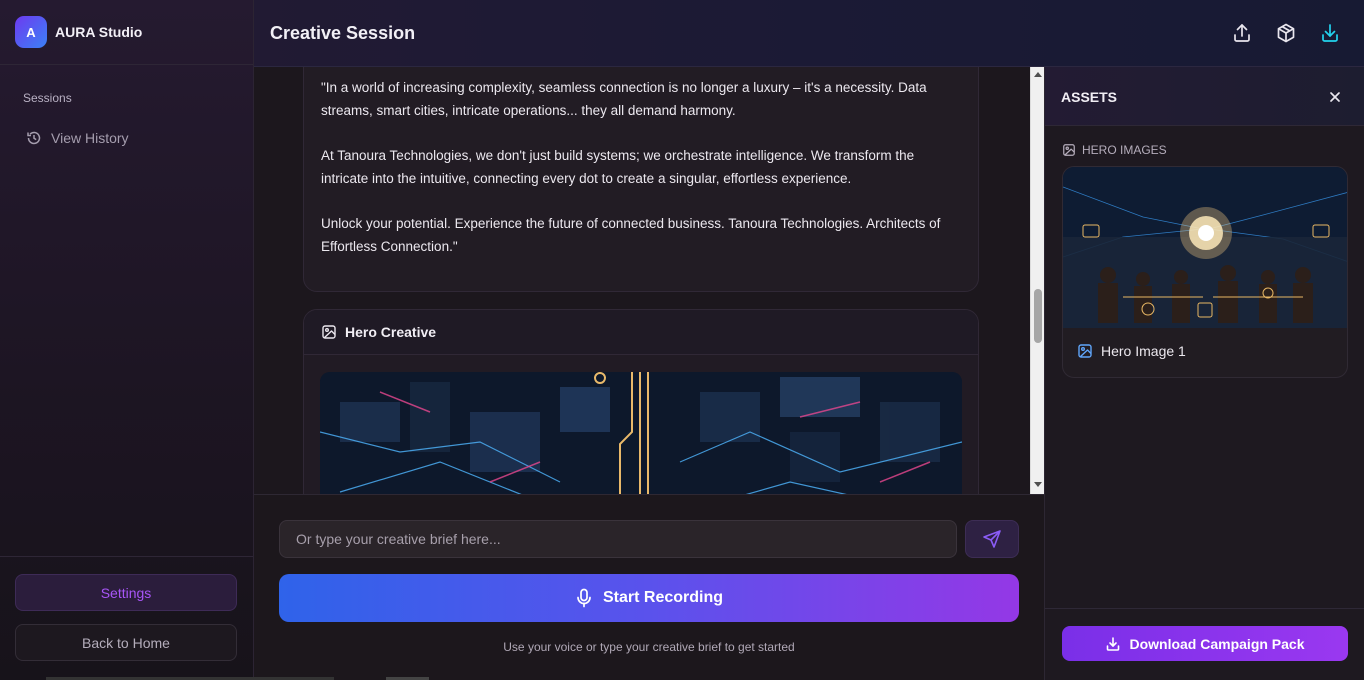  I want to click on scroll-down-arrow, so click(1038, 484).